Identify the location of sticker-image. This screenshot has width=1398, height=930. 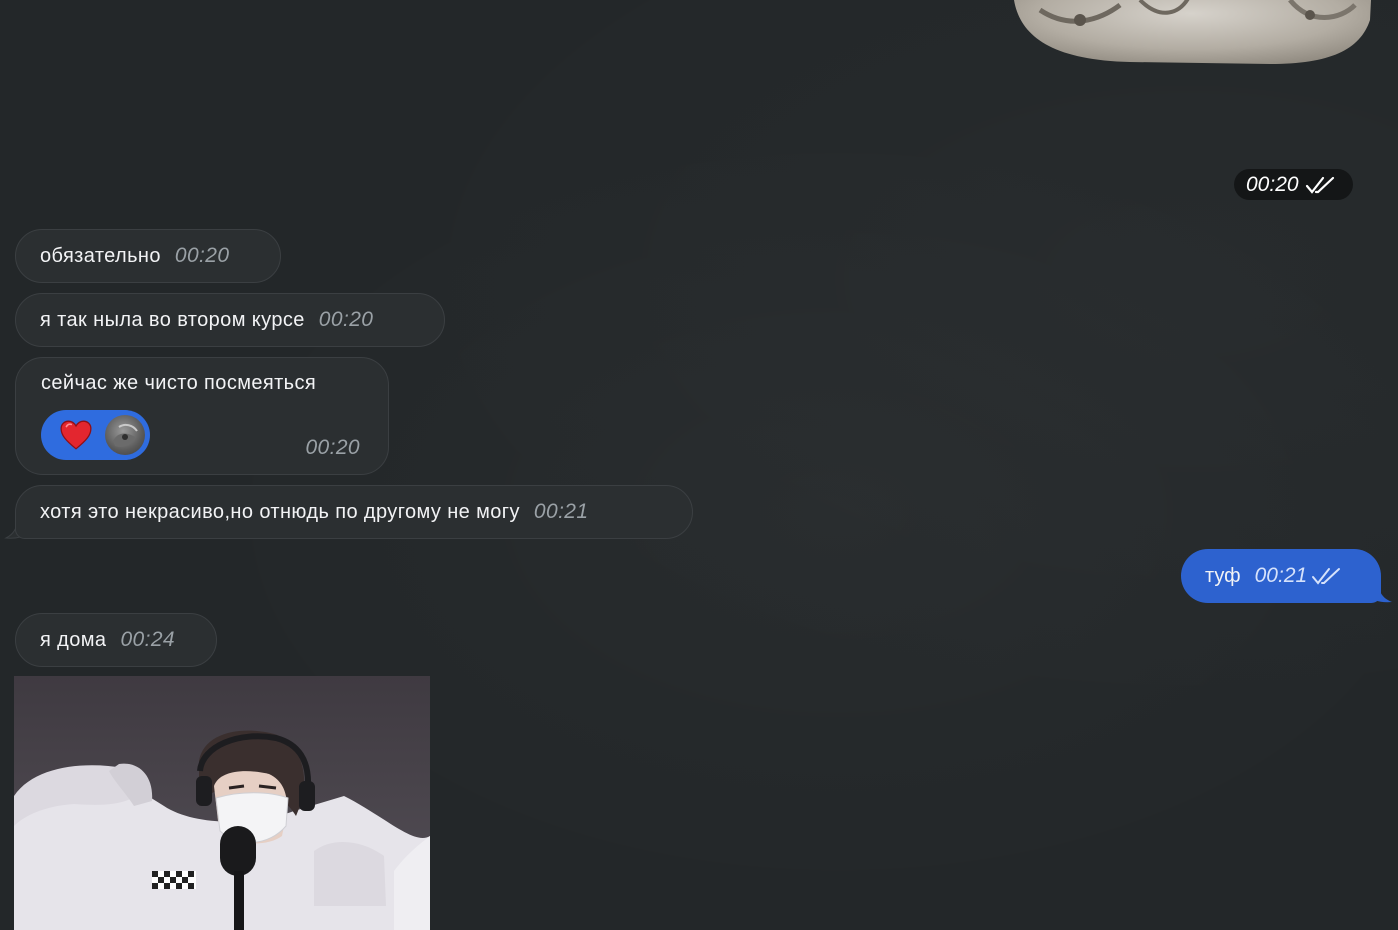
(1191, 33).